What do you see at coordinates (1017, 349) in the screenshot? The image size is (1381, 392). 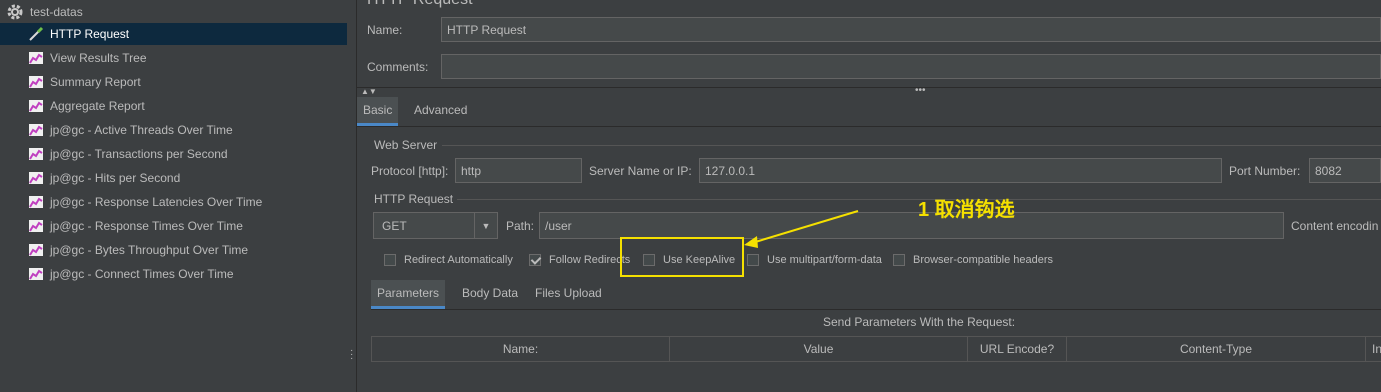 I see `column-header-url-encode: URL Encode?` at bounding box center [1017, 349].